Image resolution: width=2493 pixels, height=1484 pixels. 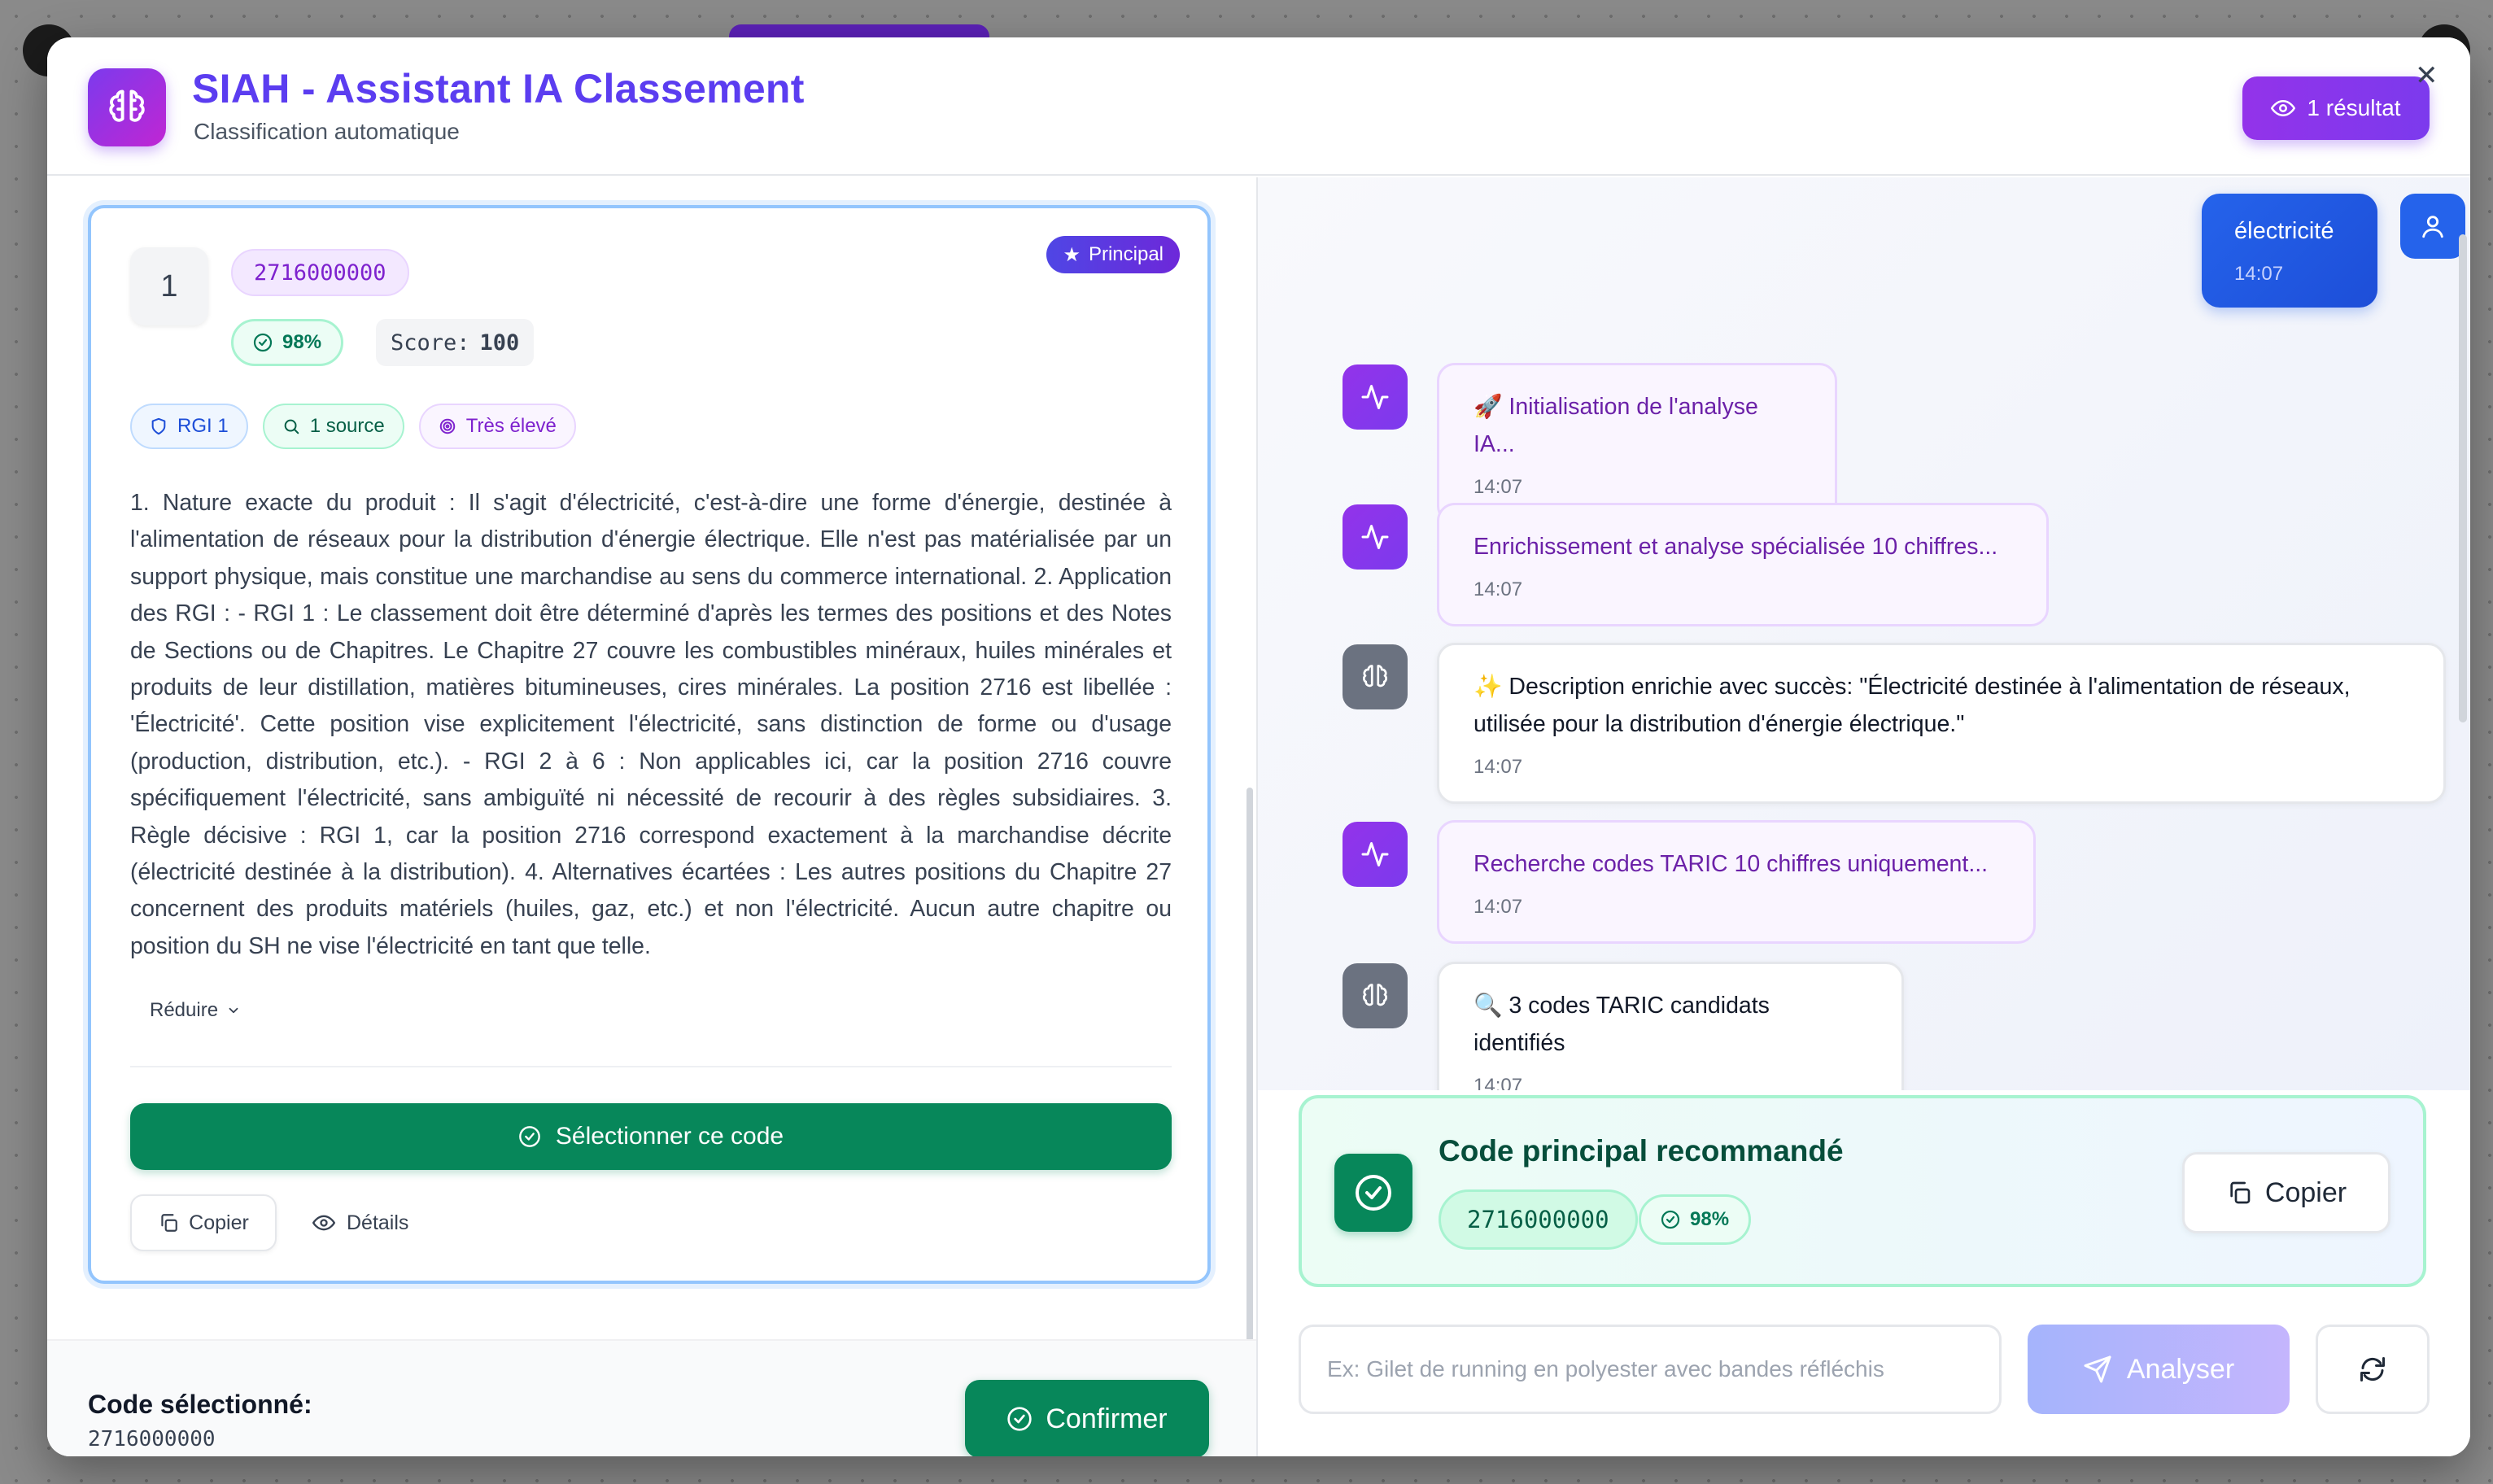 I want to click on refresh-icon, so click(x=2372, y=1369).